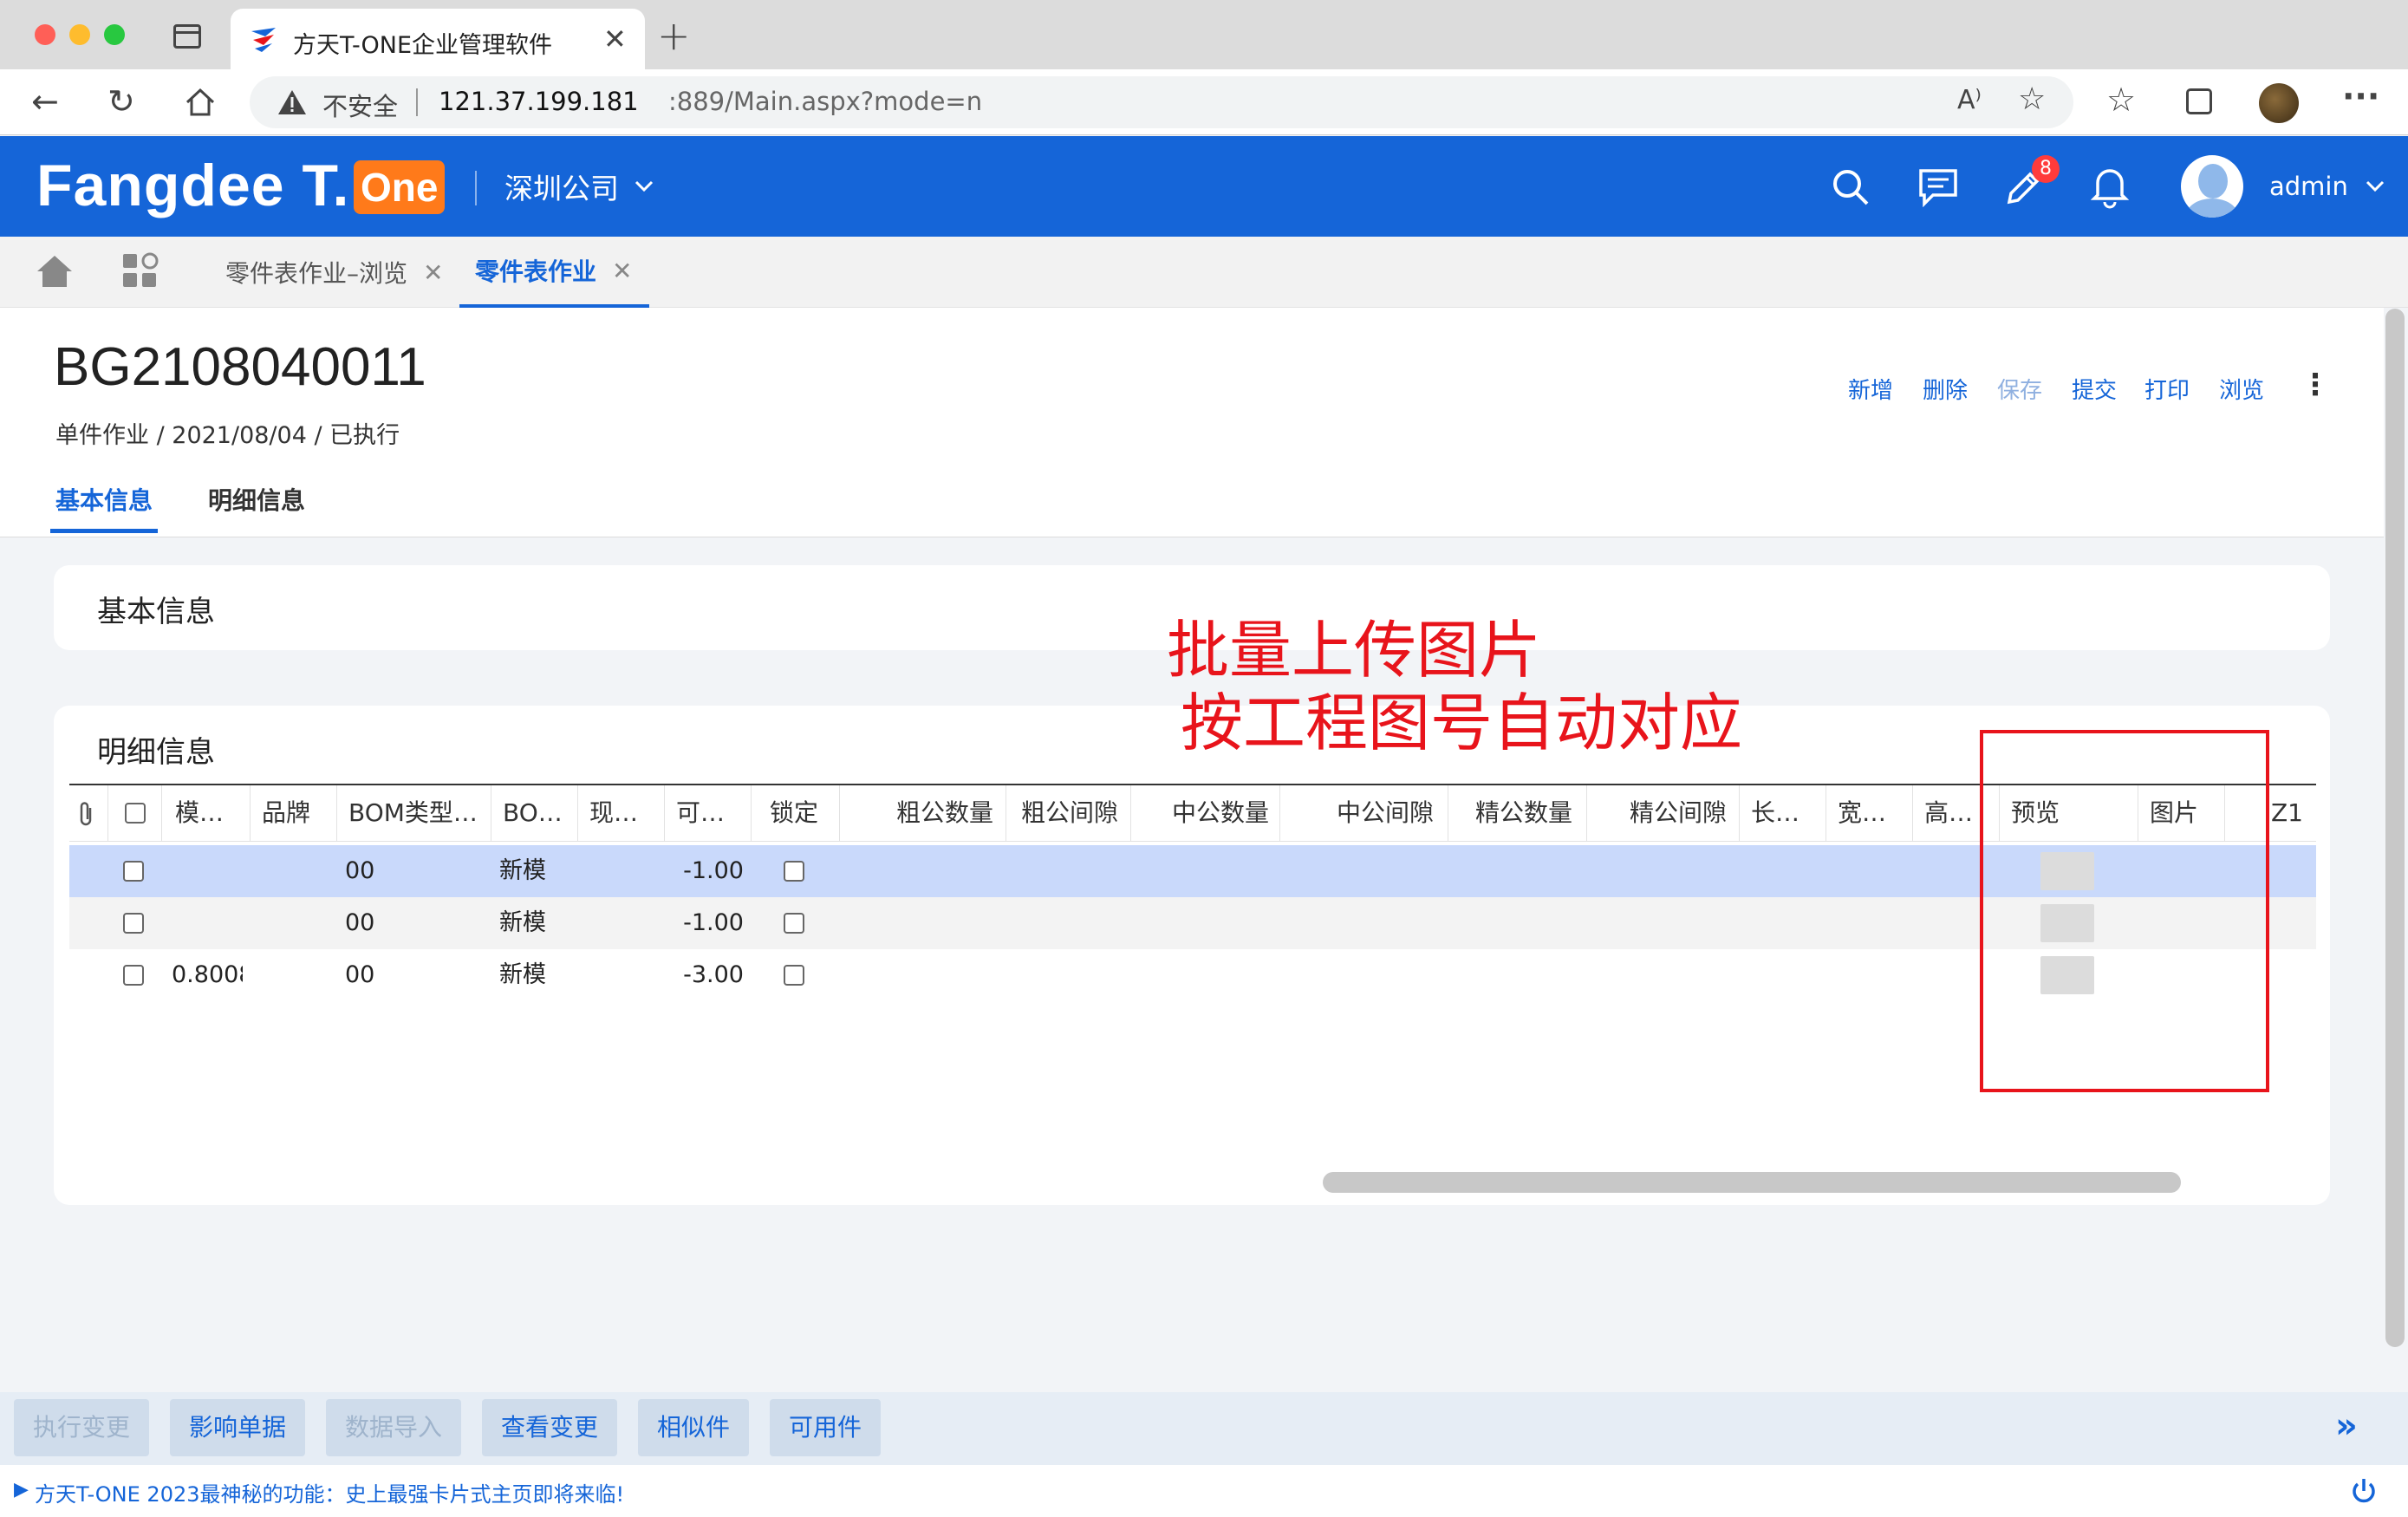 This screenshot has height=1517, width=2408. Describe the element at coordinates (292, 102) in the screenshot. I see `warning-icon` at that location.